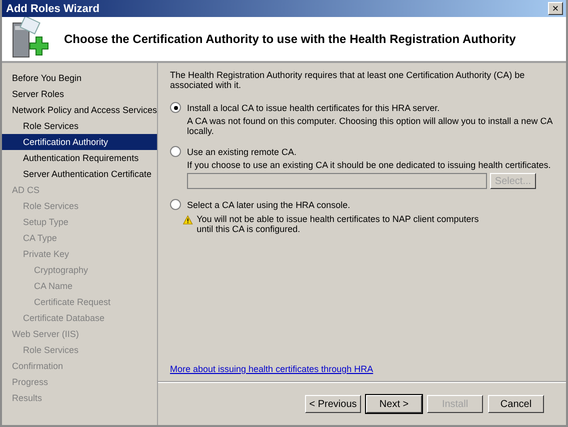 The height and width of the screenshot is (427, 568). I want to click on wizard-button: Cancel, so click(516, 404).